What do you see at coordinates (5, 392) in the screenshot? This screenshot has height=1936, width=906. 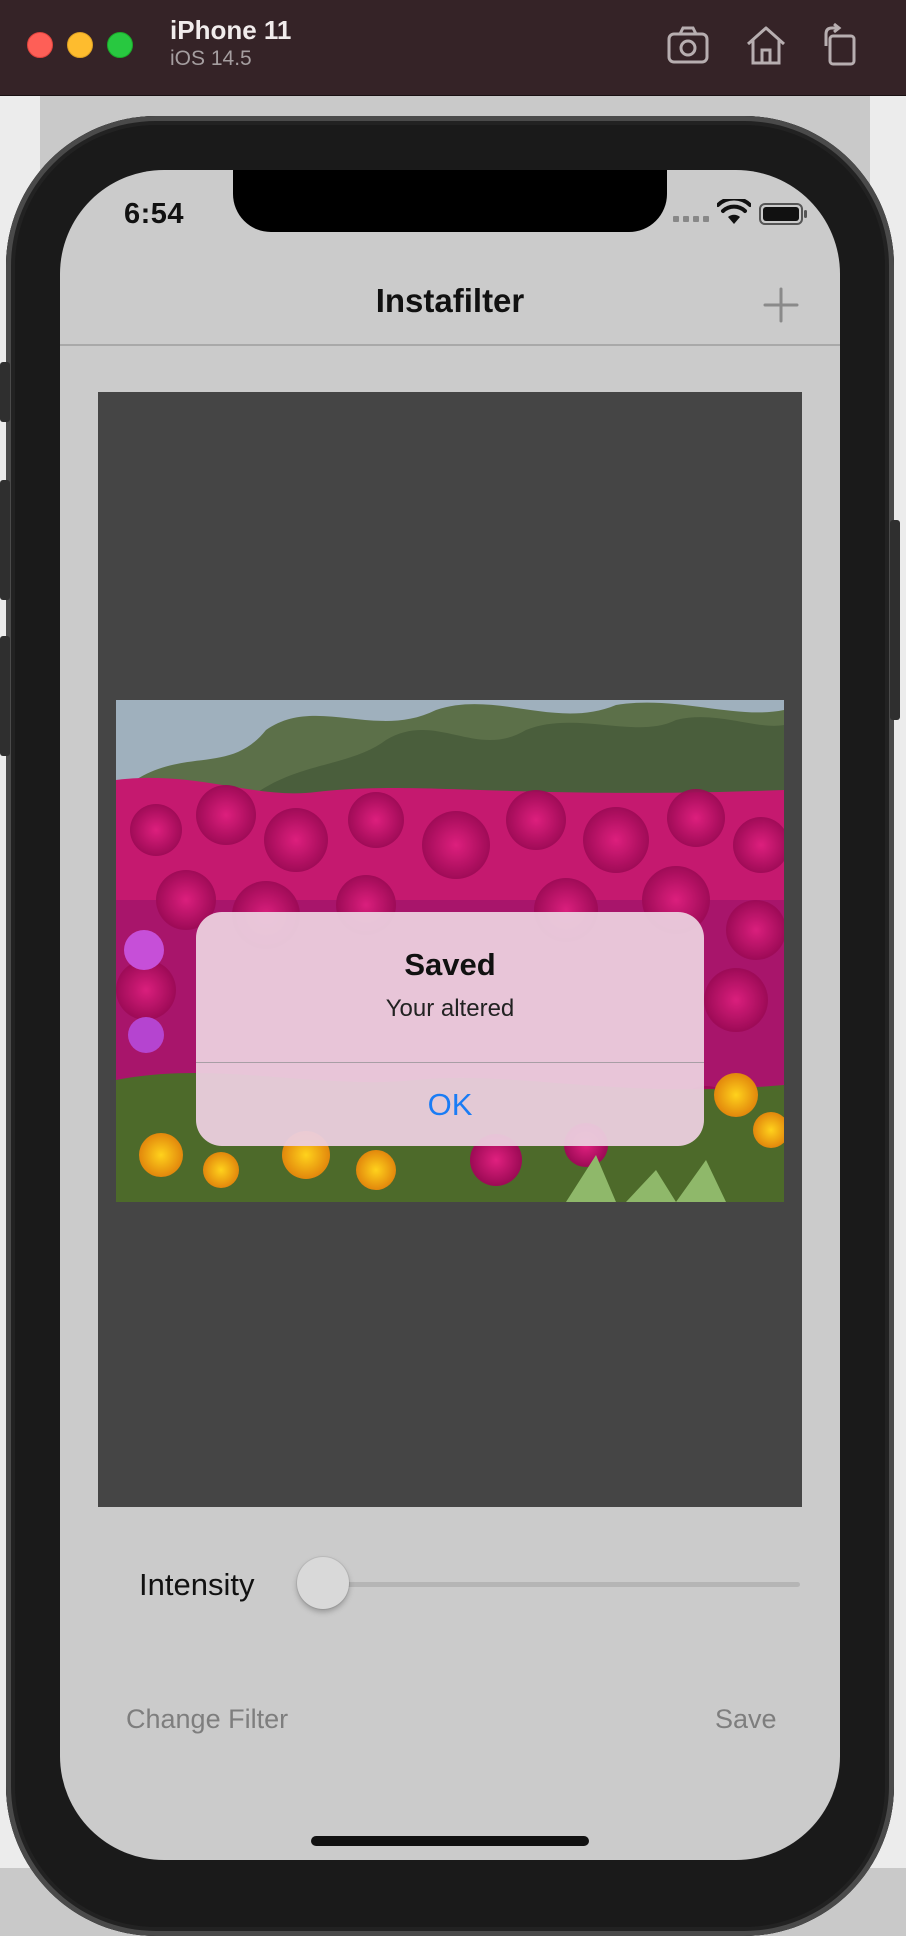 I see `mute-switch` at bounding box center [5, 392].